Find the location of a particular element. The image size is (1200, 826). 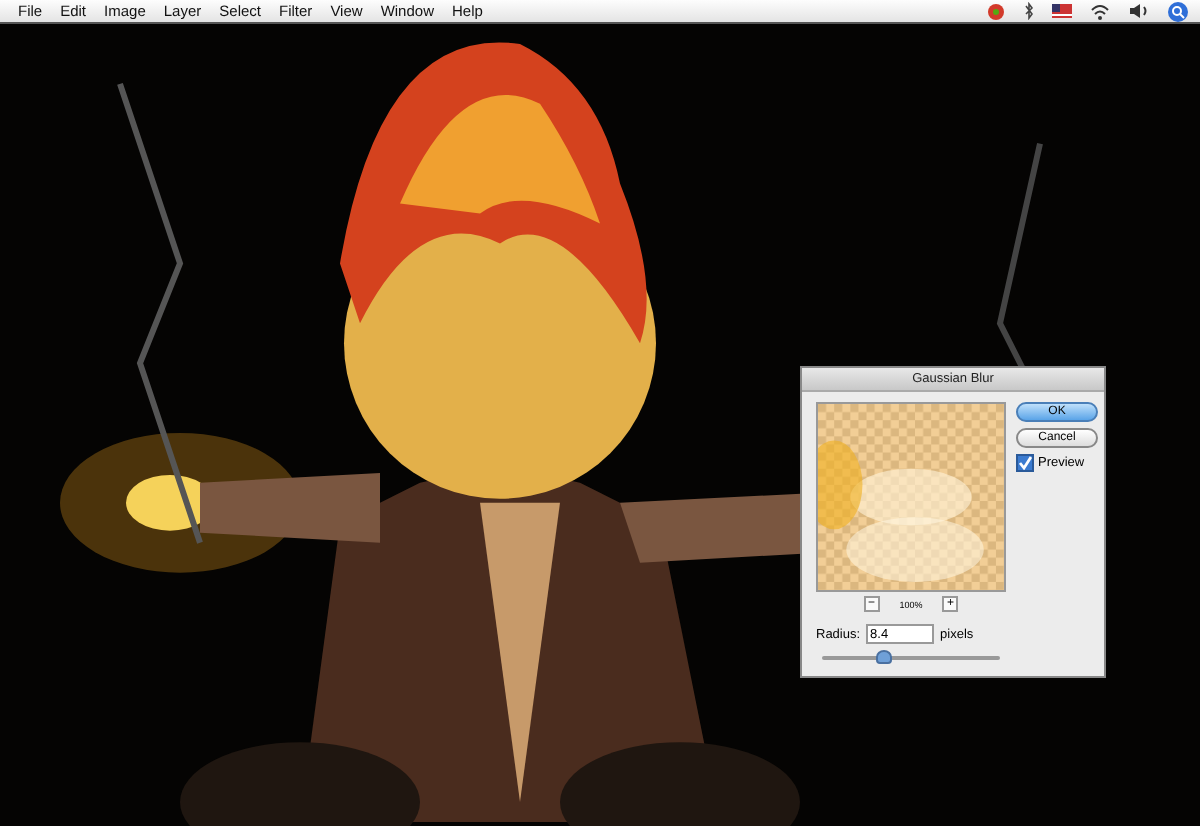

flag-icon is located at coordinates (1062, 11).